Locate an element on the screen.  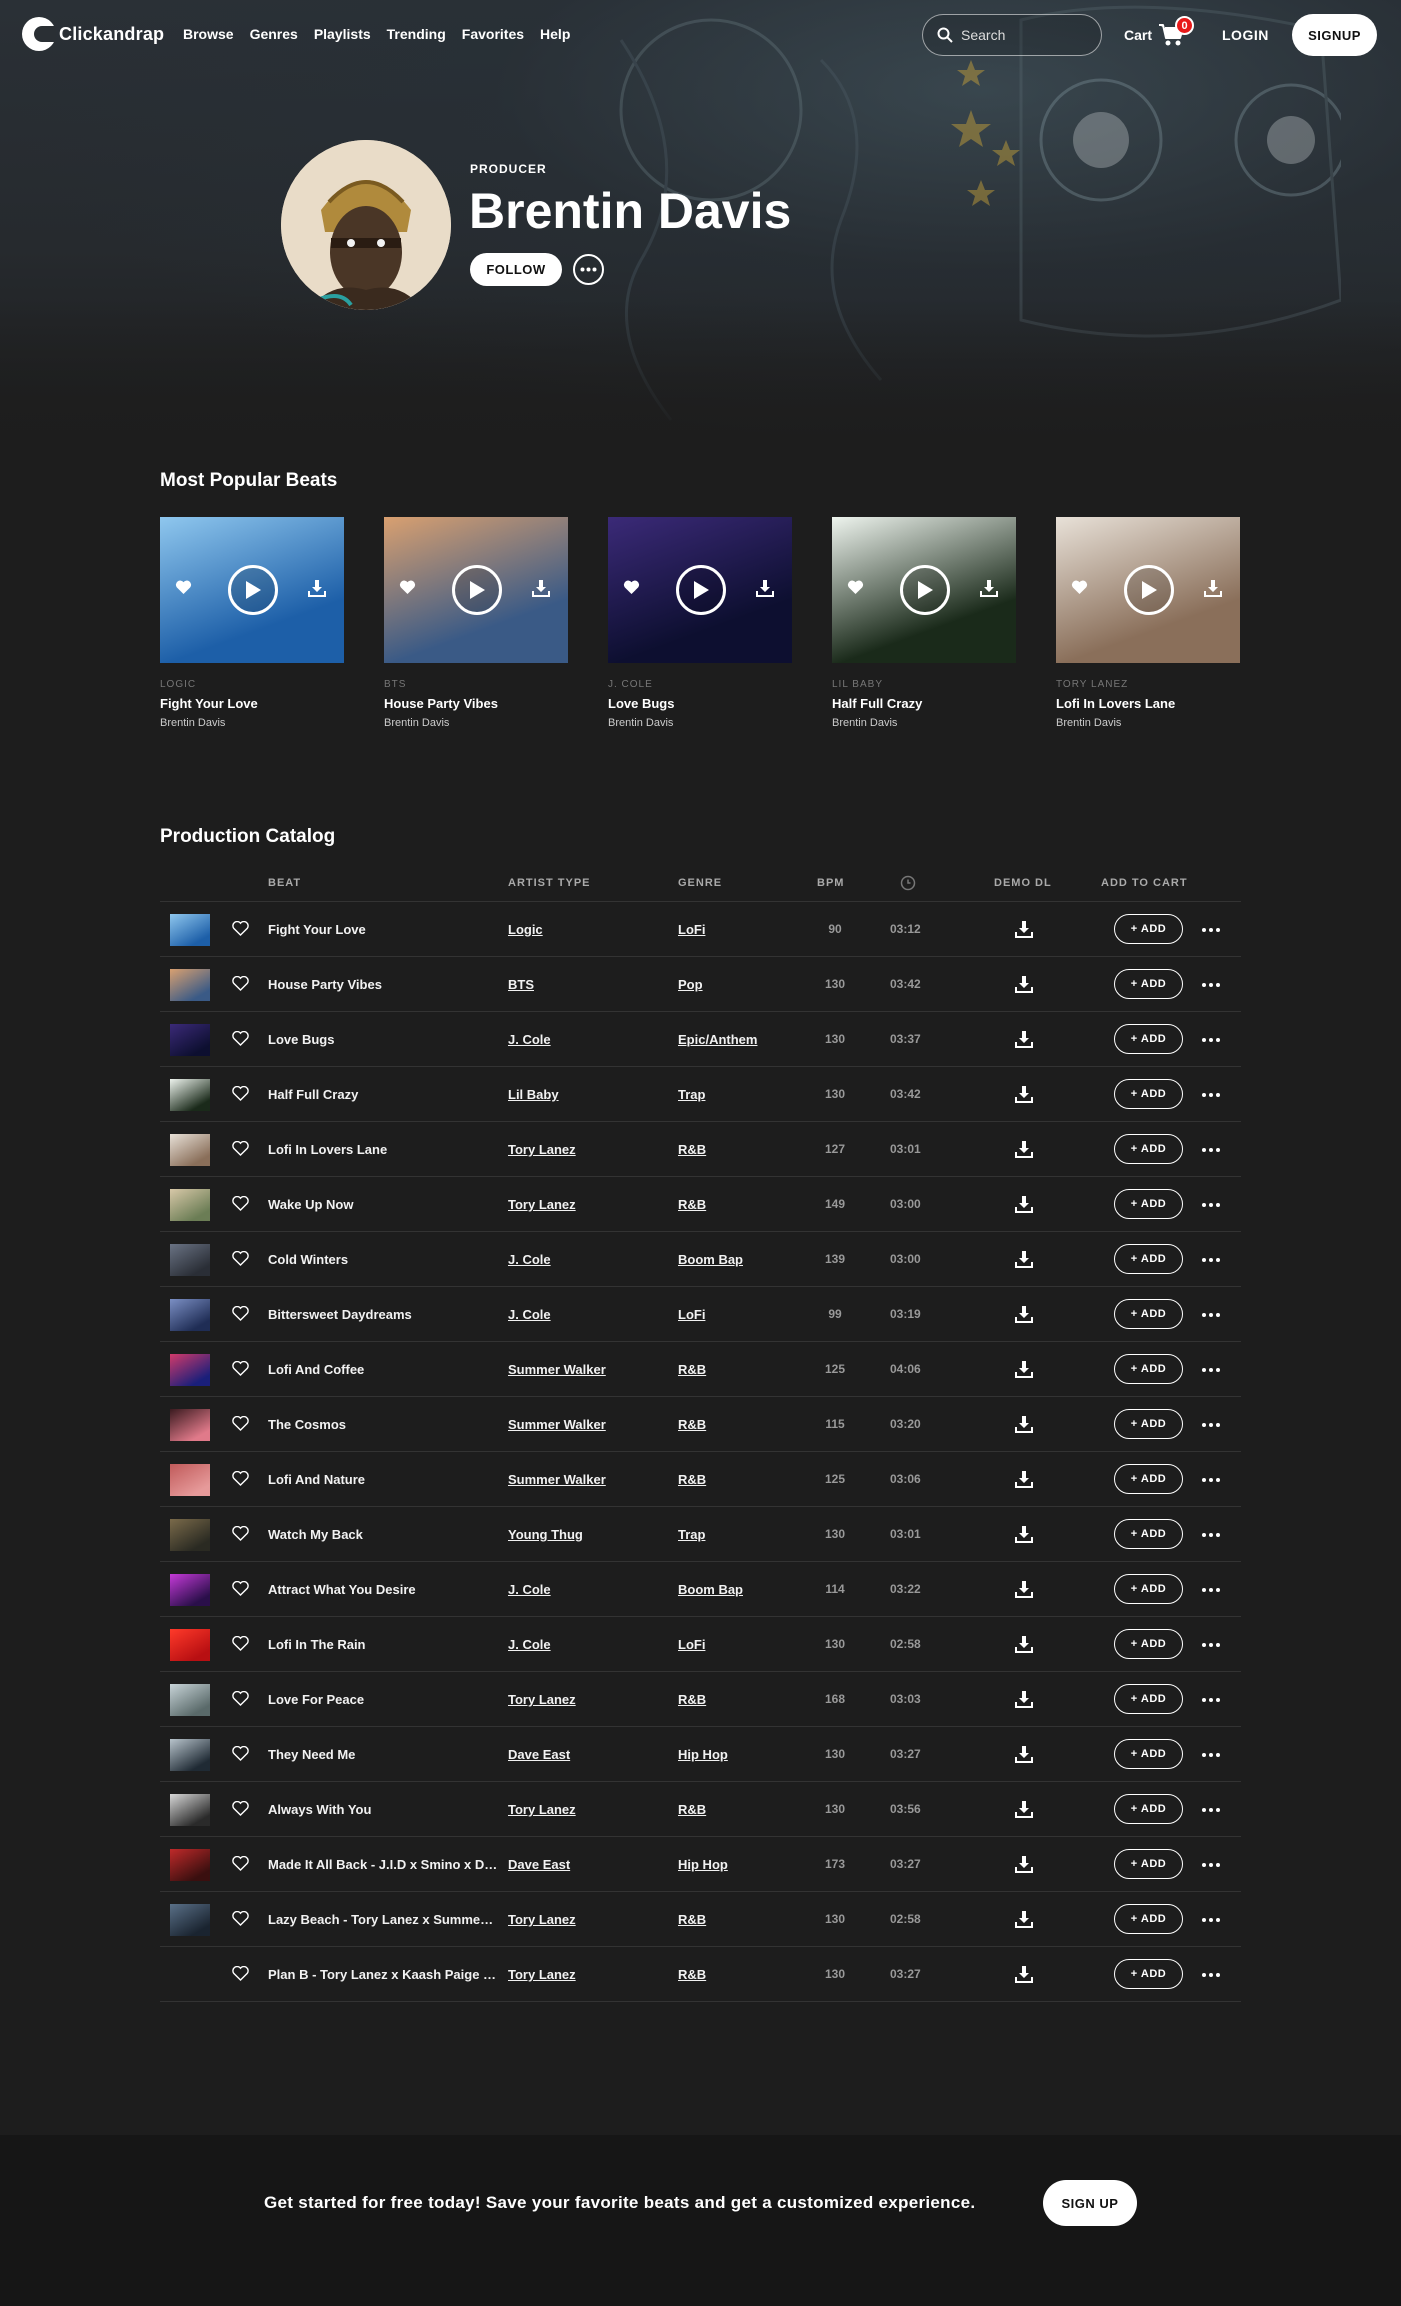
nav-link-help: Help is located at coordinates (555, 34).